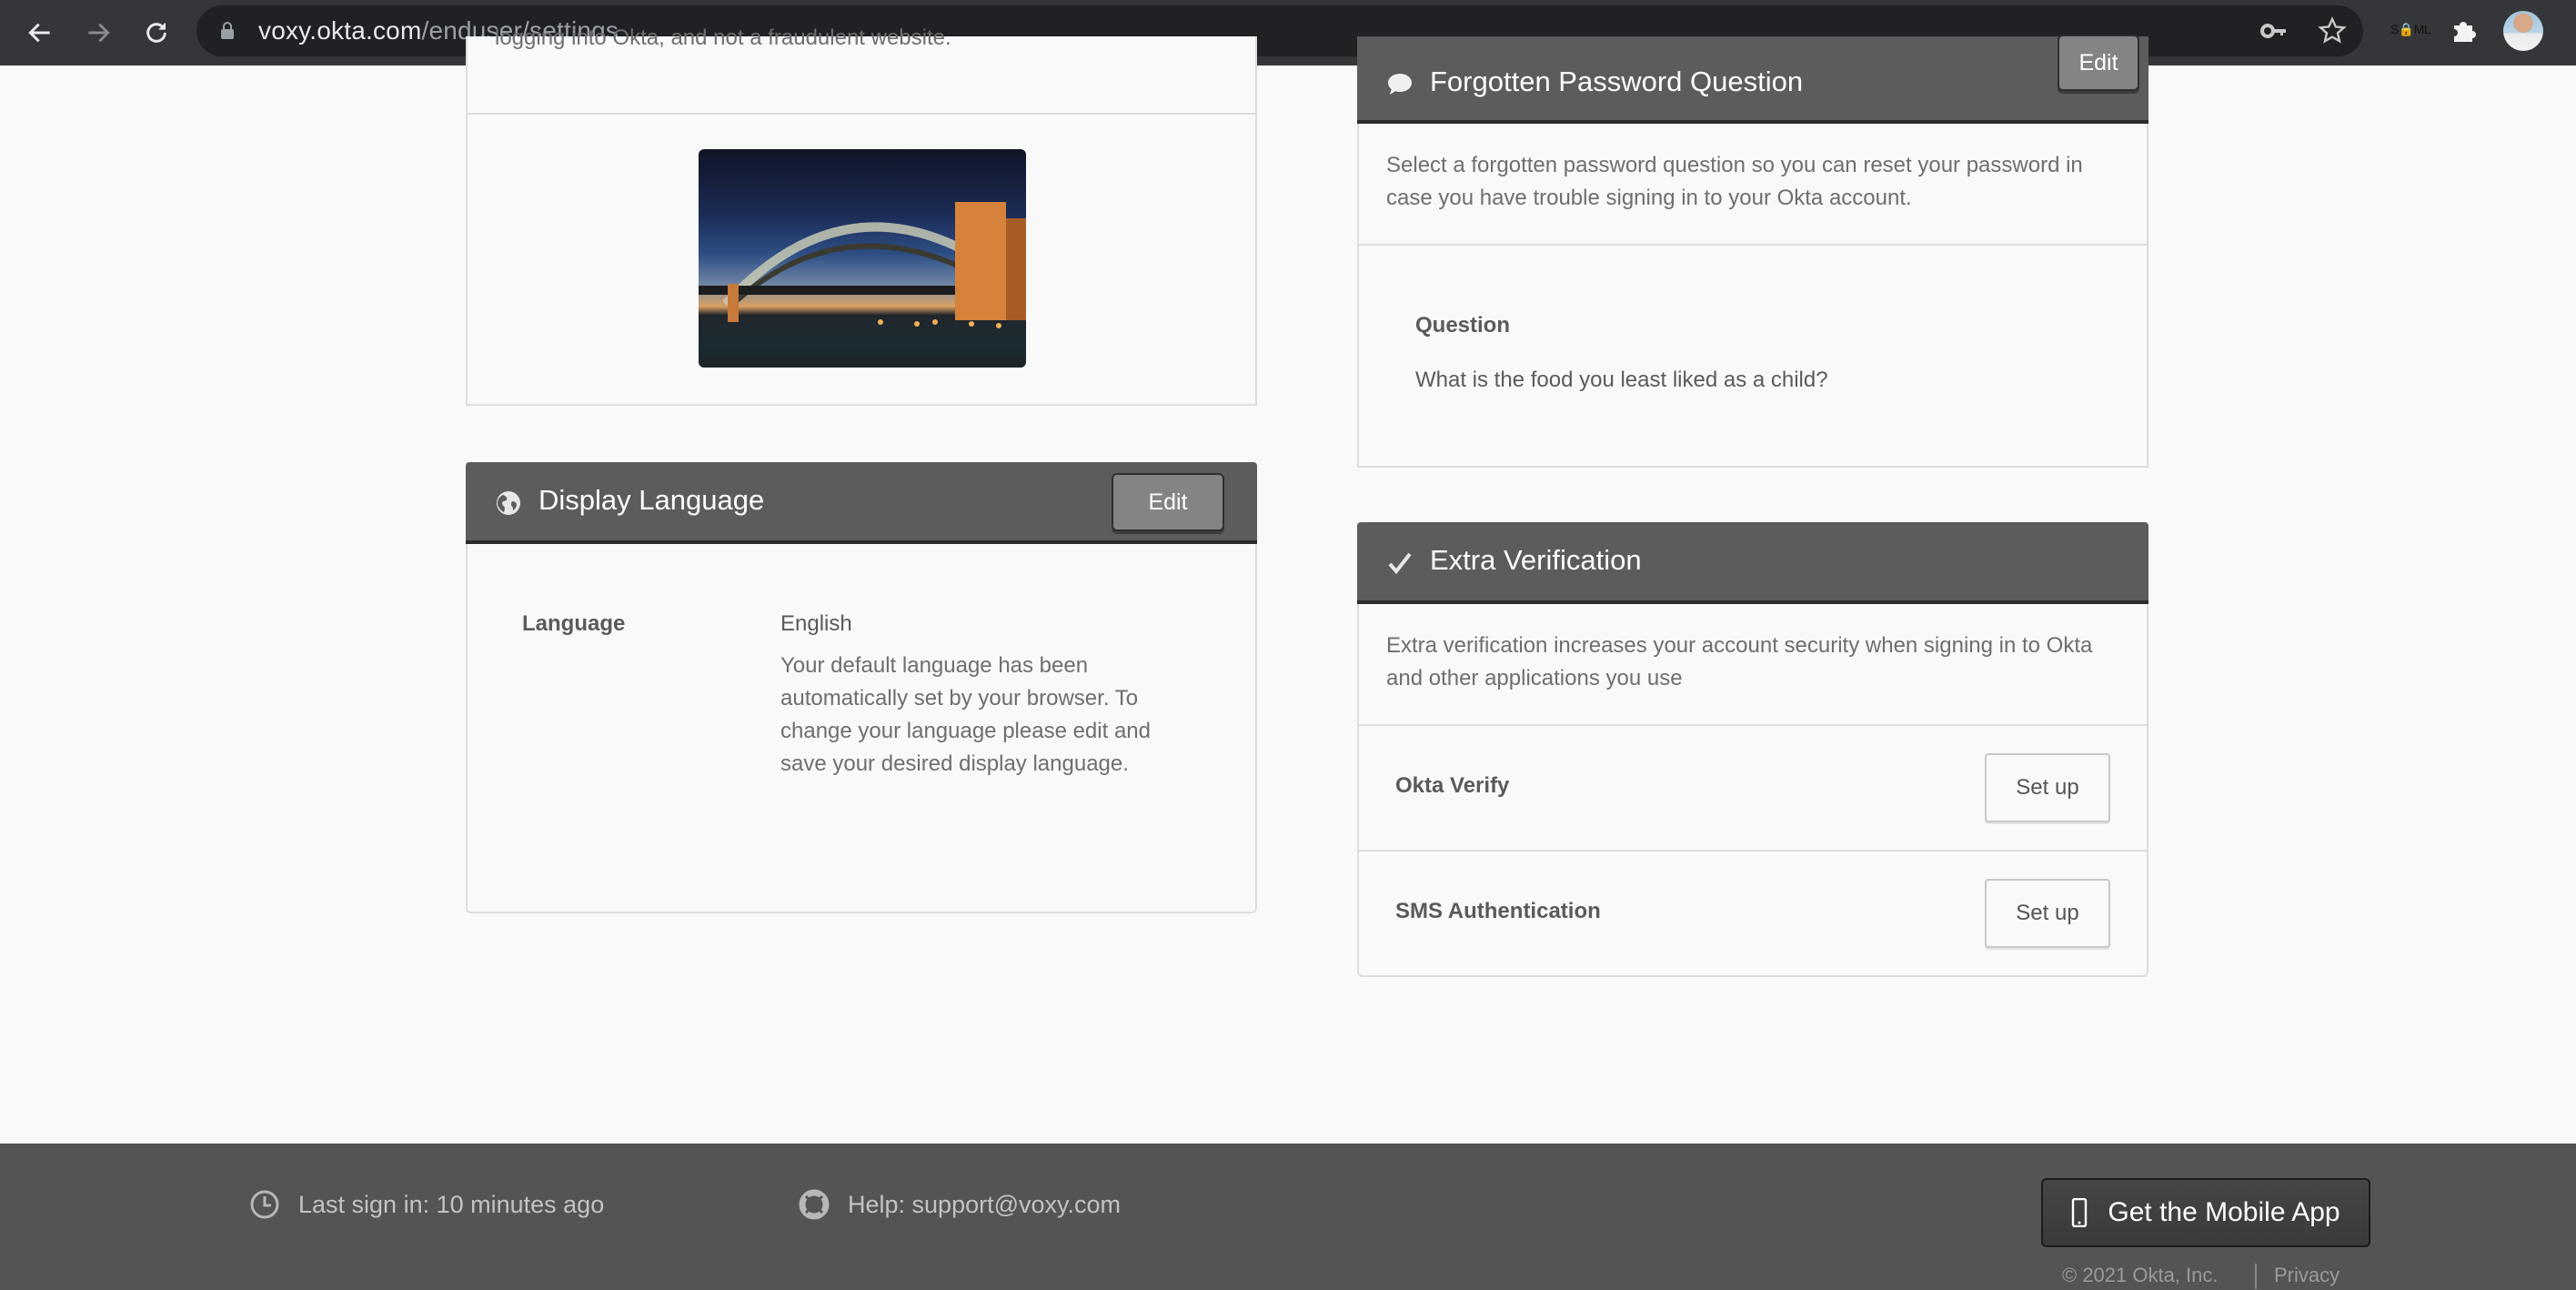 The height and width of the screenshot is (1290, 2576). I want to click on panel-header: Display Language Edit, so click(861, 503).